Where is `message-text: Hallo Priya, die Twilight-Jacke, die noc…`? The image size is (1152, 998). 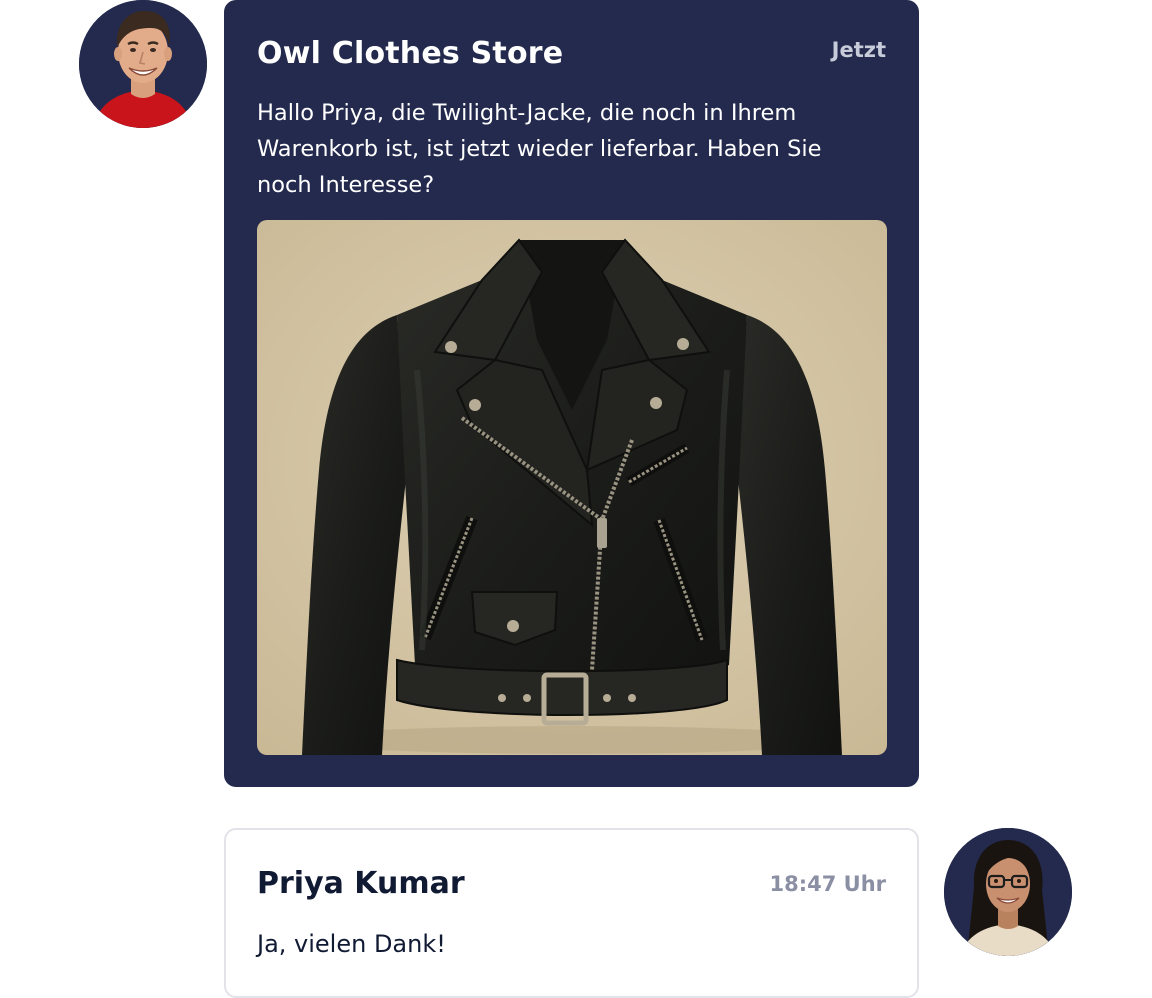 message-text: Hallo Priya, die Twilight-Jacke, die noc… is located at coordinates (539, 149).